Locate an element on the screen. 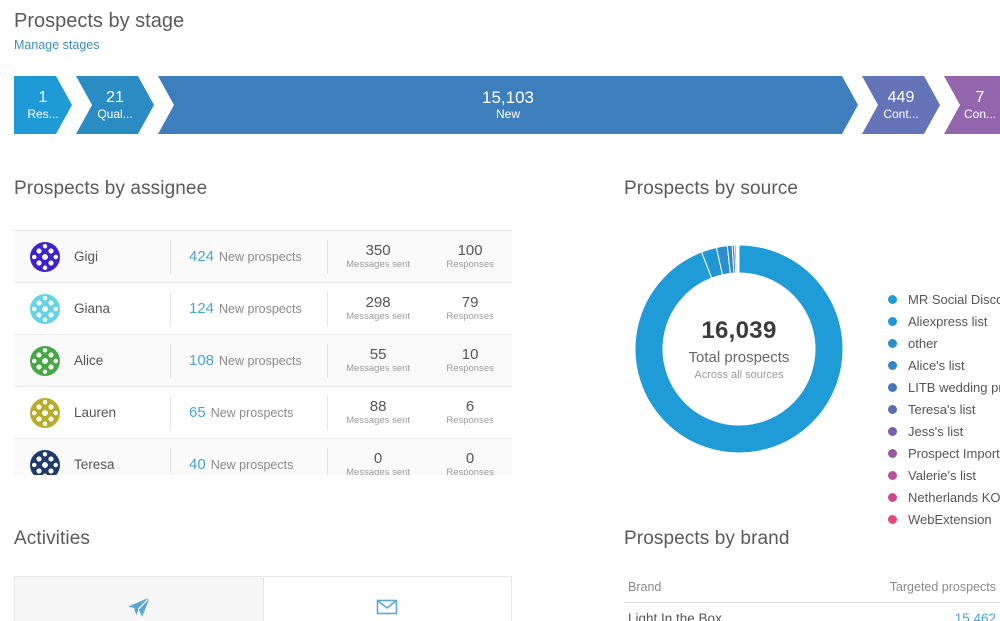 Image resolution: width=1000 pixels, height=621 pixels. donut-slice is located at coordinates (739, 349).